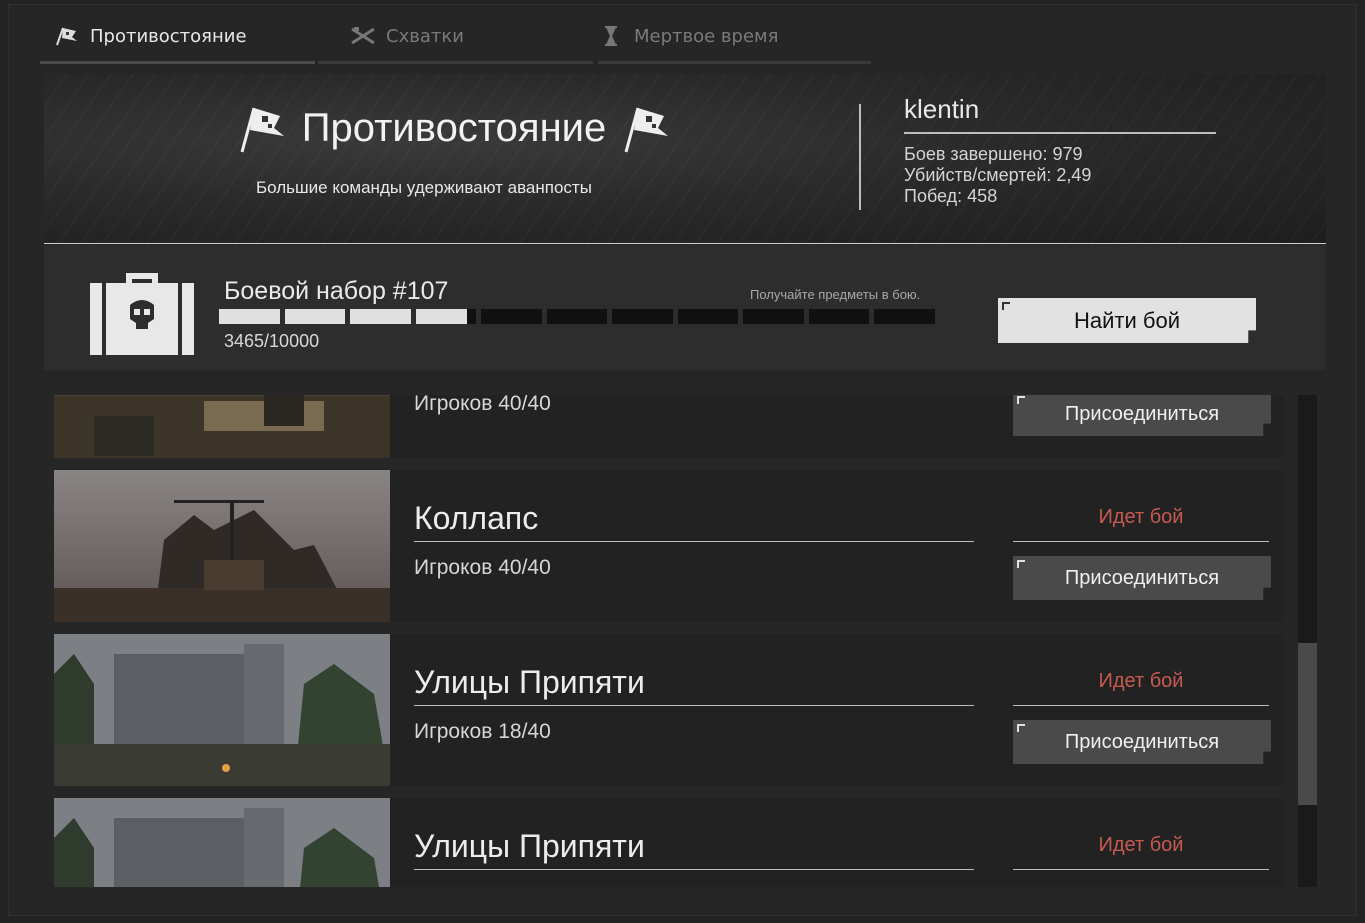 The height and width of the screenshot is (923, 1365). Describe the element at coordinates (942, 109) in the screenshot. I see `player-name: klentin` at that location.